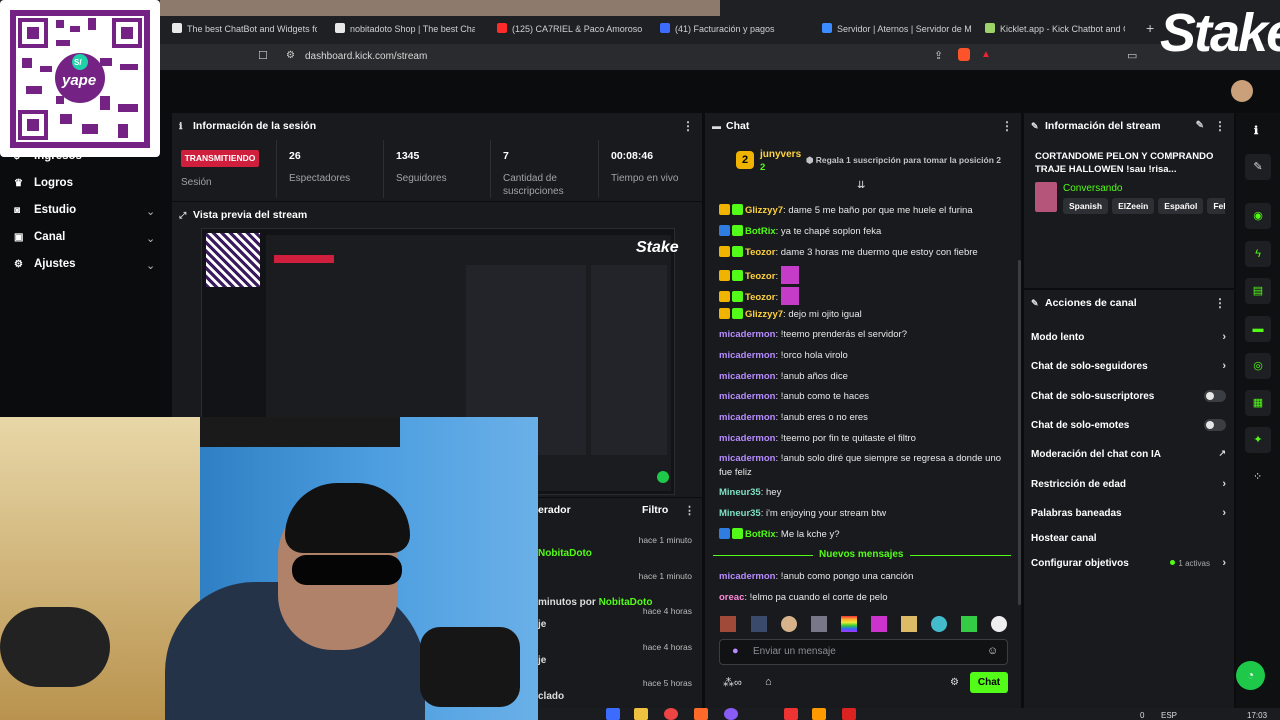  I want to click on channel-action-moderacion-del-chat-con-ia: Moderación del chat con IA ↗, so click(1128, 454).